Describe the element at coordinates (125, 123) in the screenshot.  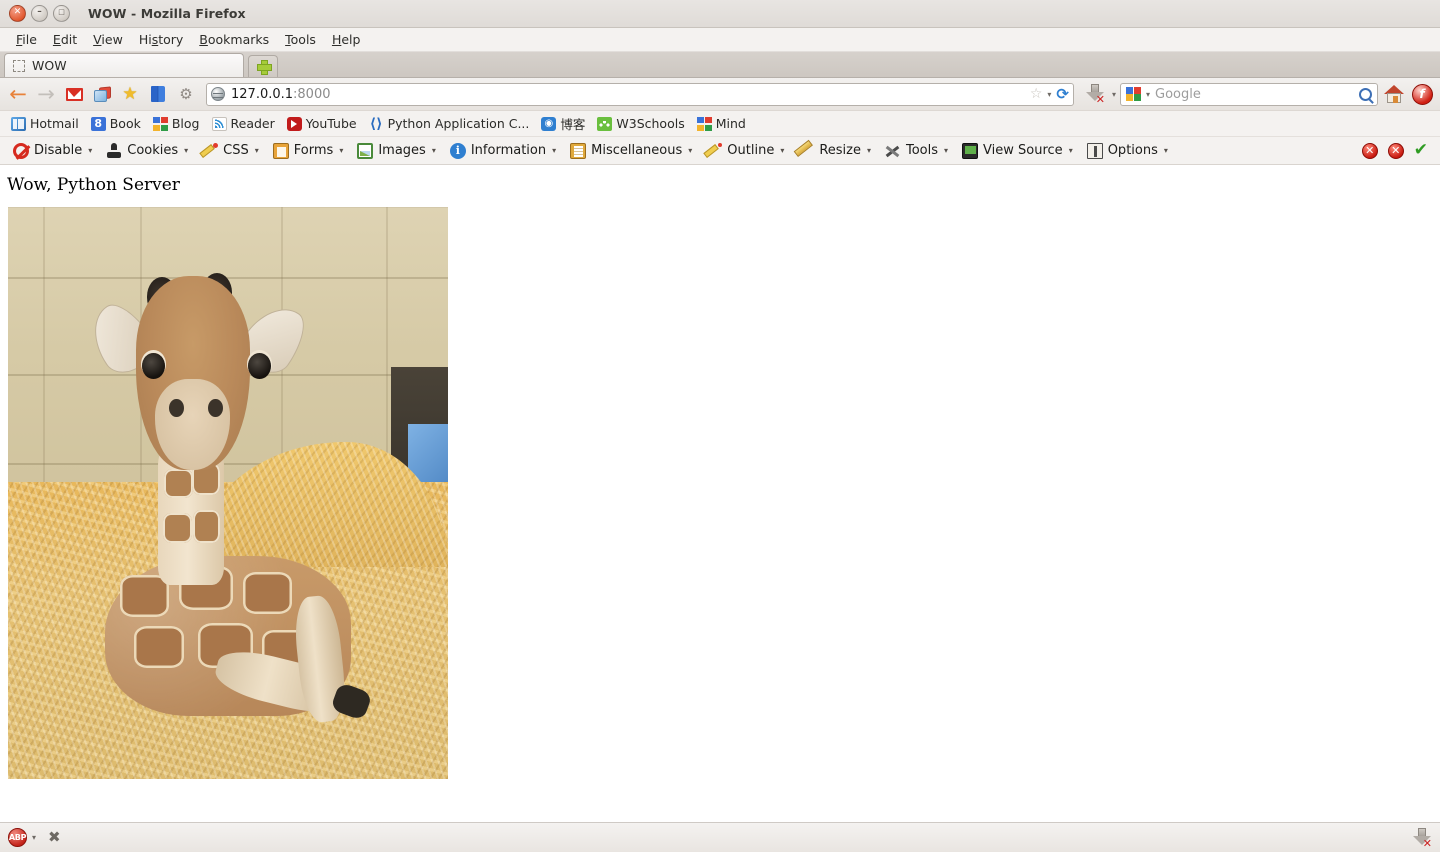
I see `bookmark-label: Book` at that location.